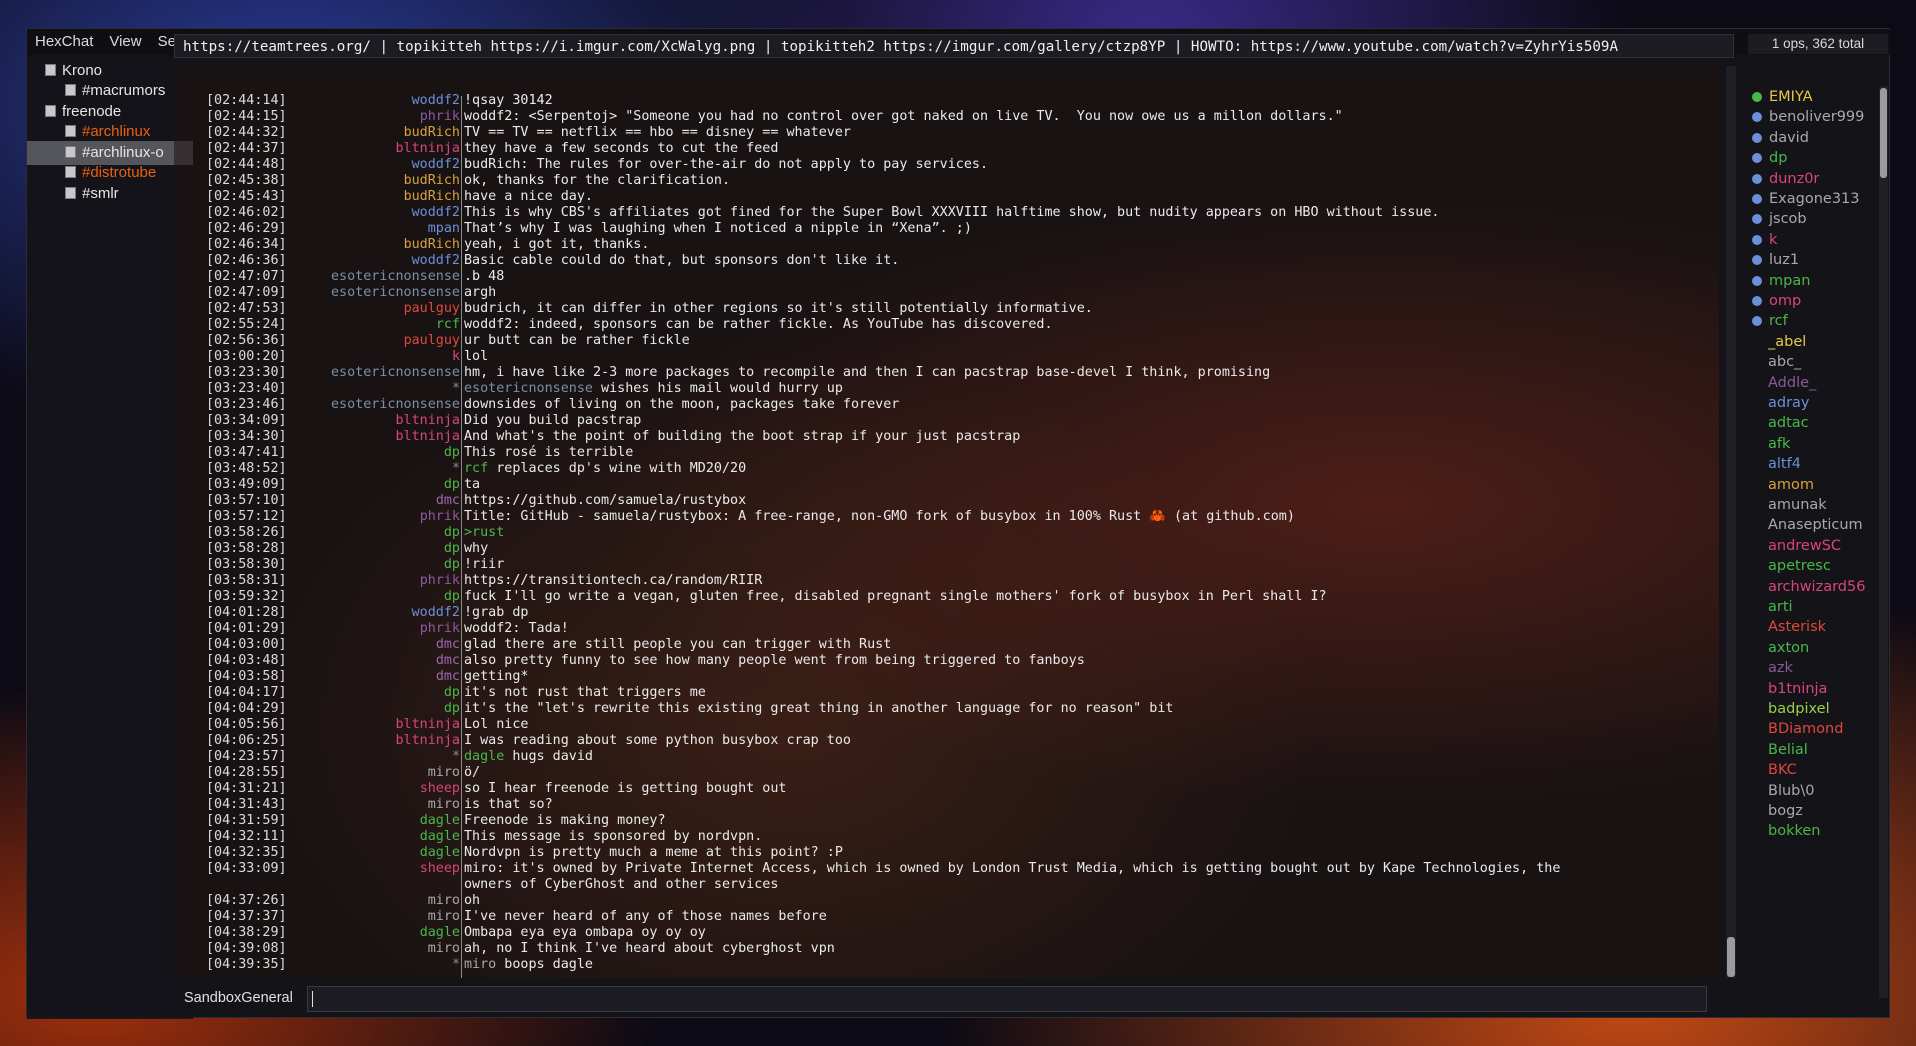 This screenshot has height=1046, width=1916. I want to click on user-list-item: Blub\0, so click(1791, 791).